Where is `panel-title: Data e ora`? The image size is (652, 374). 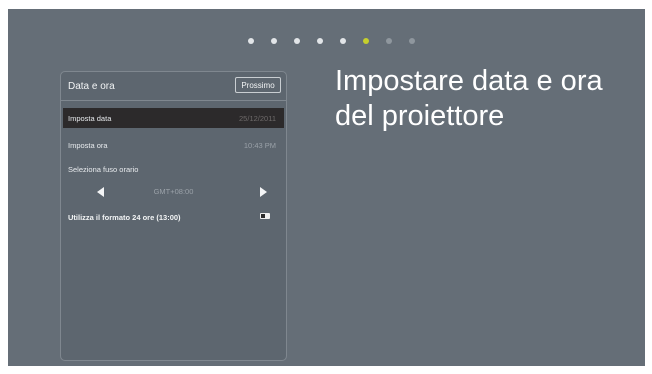
panel-title: Data e ora is located at coordinates (91, 86).